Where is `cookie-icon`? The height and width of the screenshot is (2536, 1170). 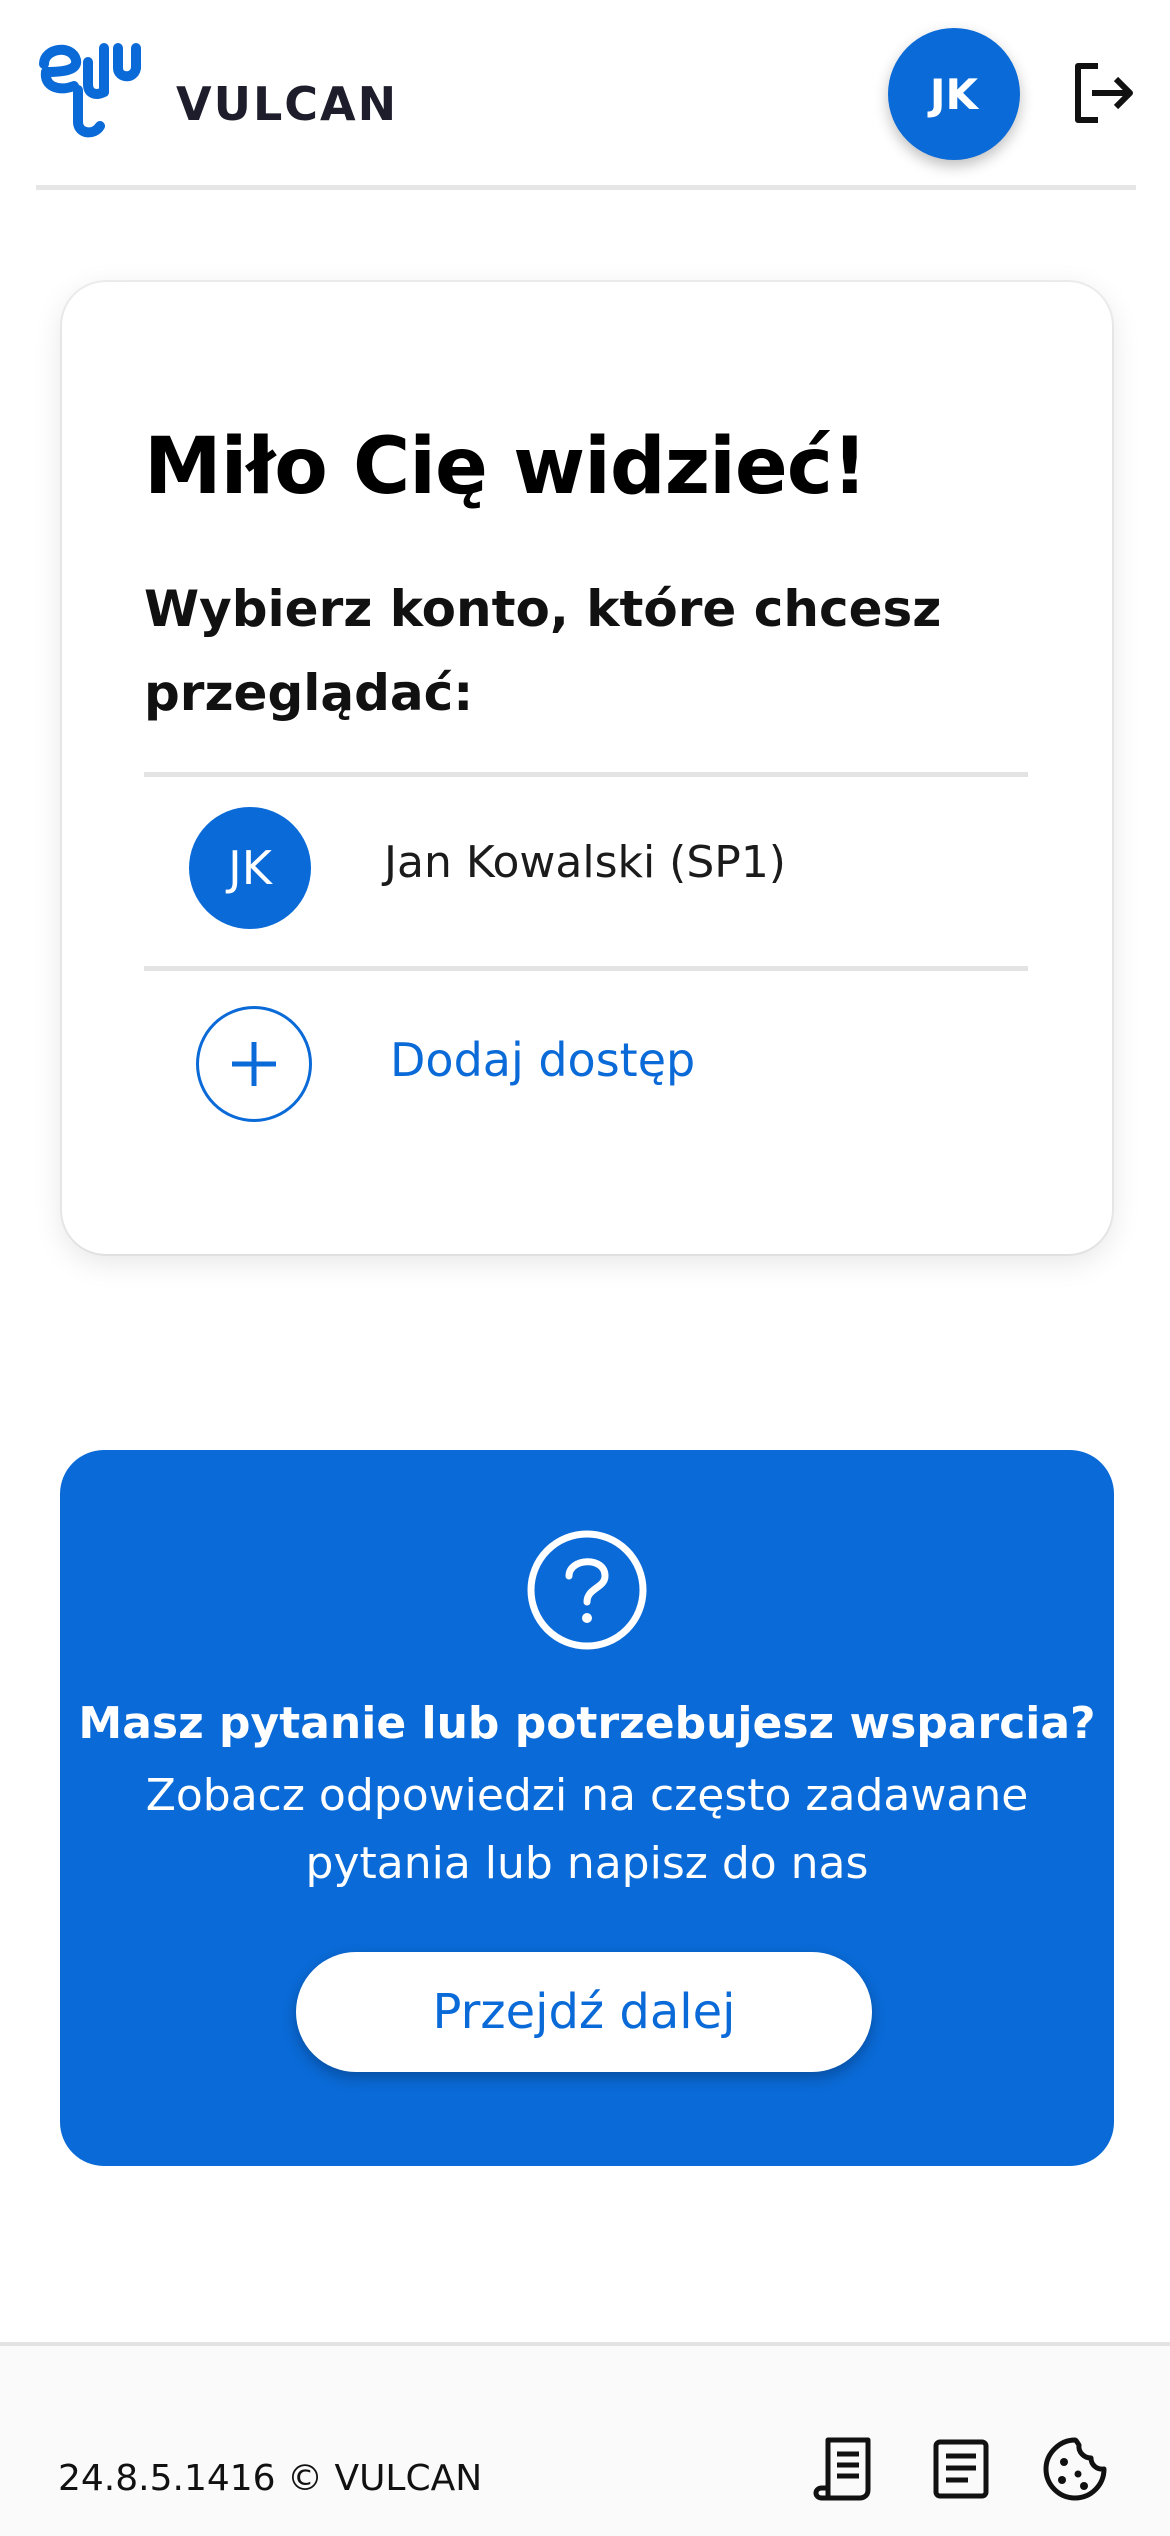
cookie-icon is located at coordinates (1075, 2469).